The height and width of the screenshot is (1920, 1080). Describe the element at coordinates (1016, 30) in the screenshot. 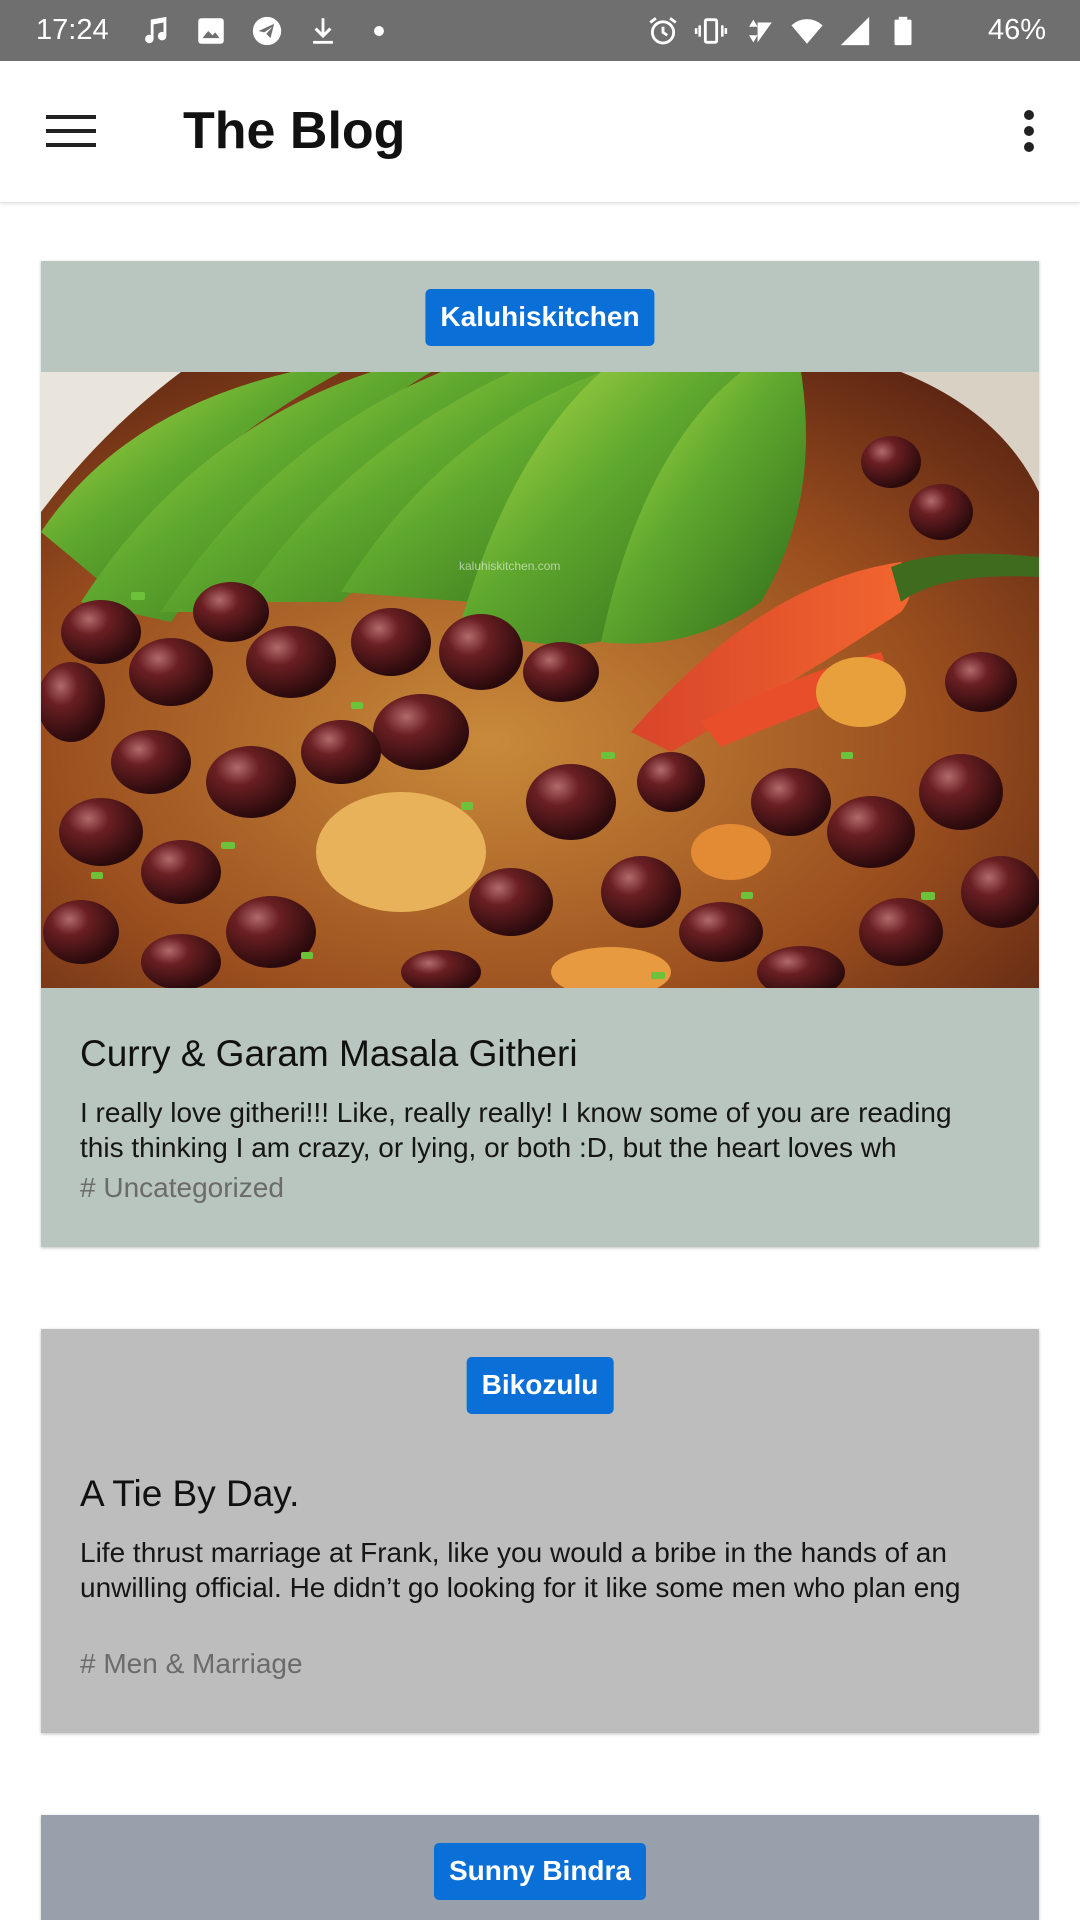

I see `battery-percent: 46%` at that location.